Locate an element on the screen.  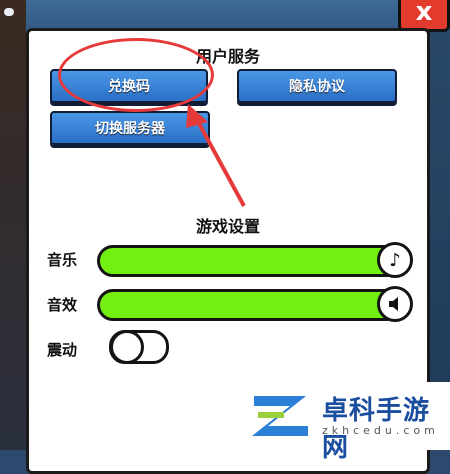
watermark-logo is located at coordinates (280, 416).